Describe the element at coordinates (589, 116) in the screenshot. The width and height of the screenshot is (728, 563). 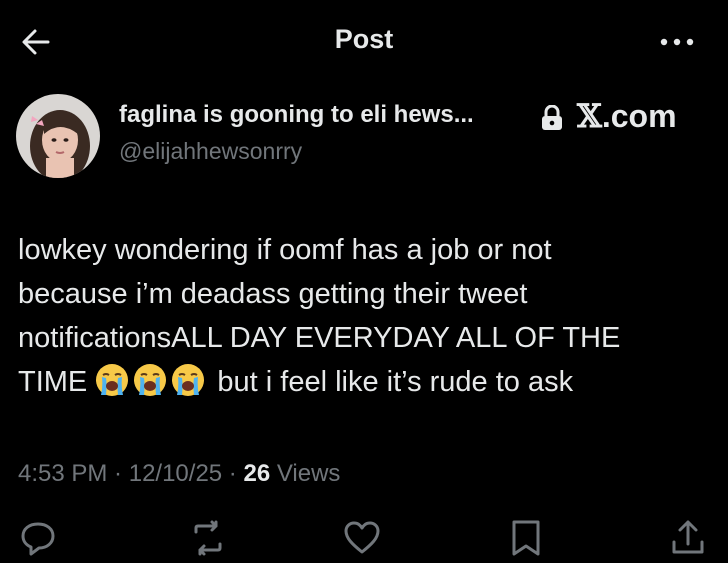
I see `x-logo-glyph: 𝕏` at that location.